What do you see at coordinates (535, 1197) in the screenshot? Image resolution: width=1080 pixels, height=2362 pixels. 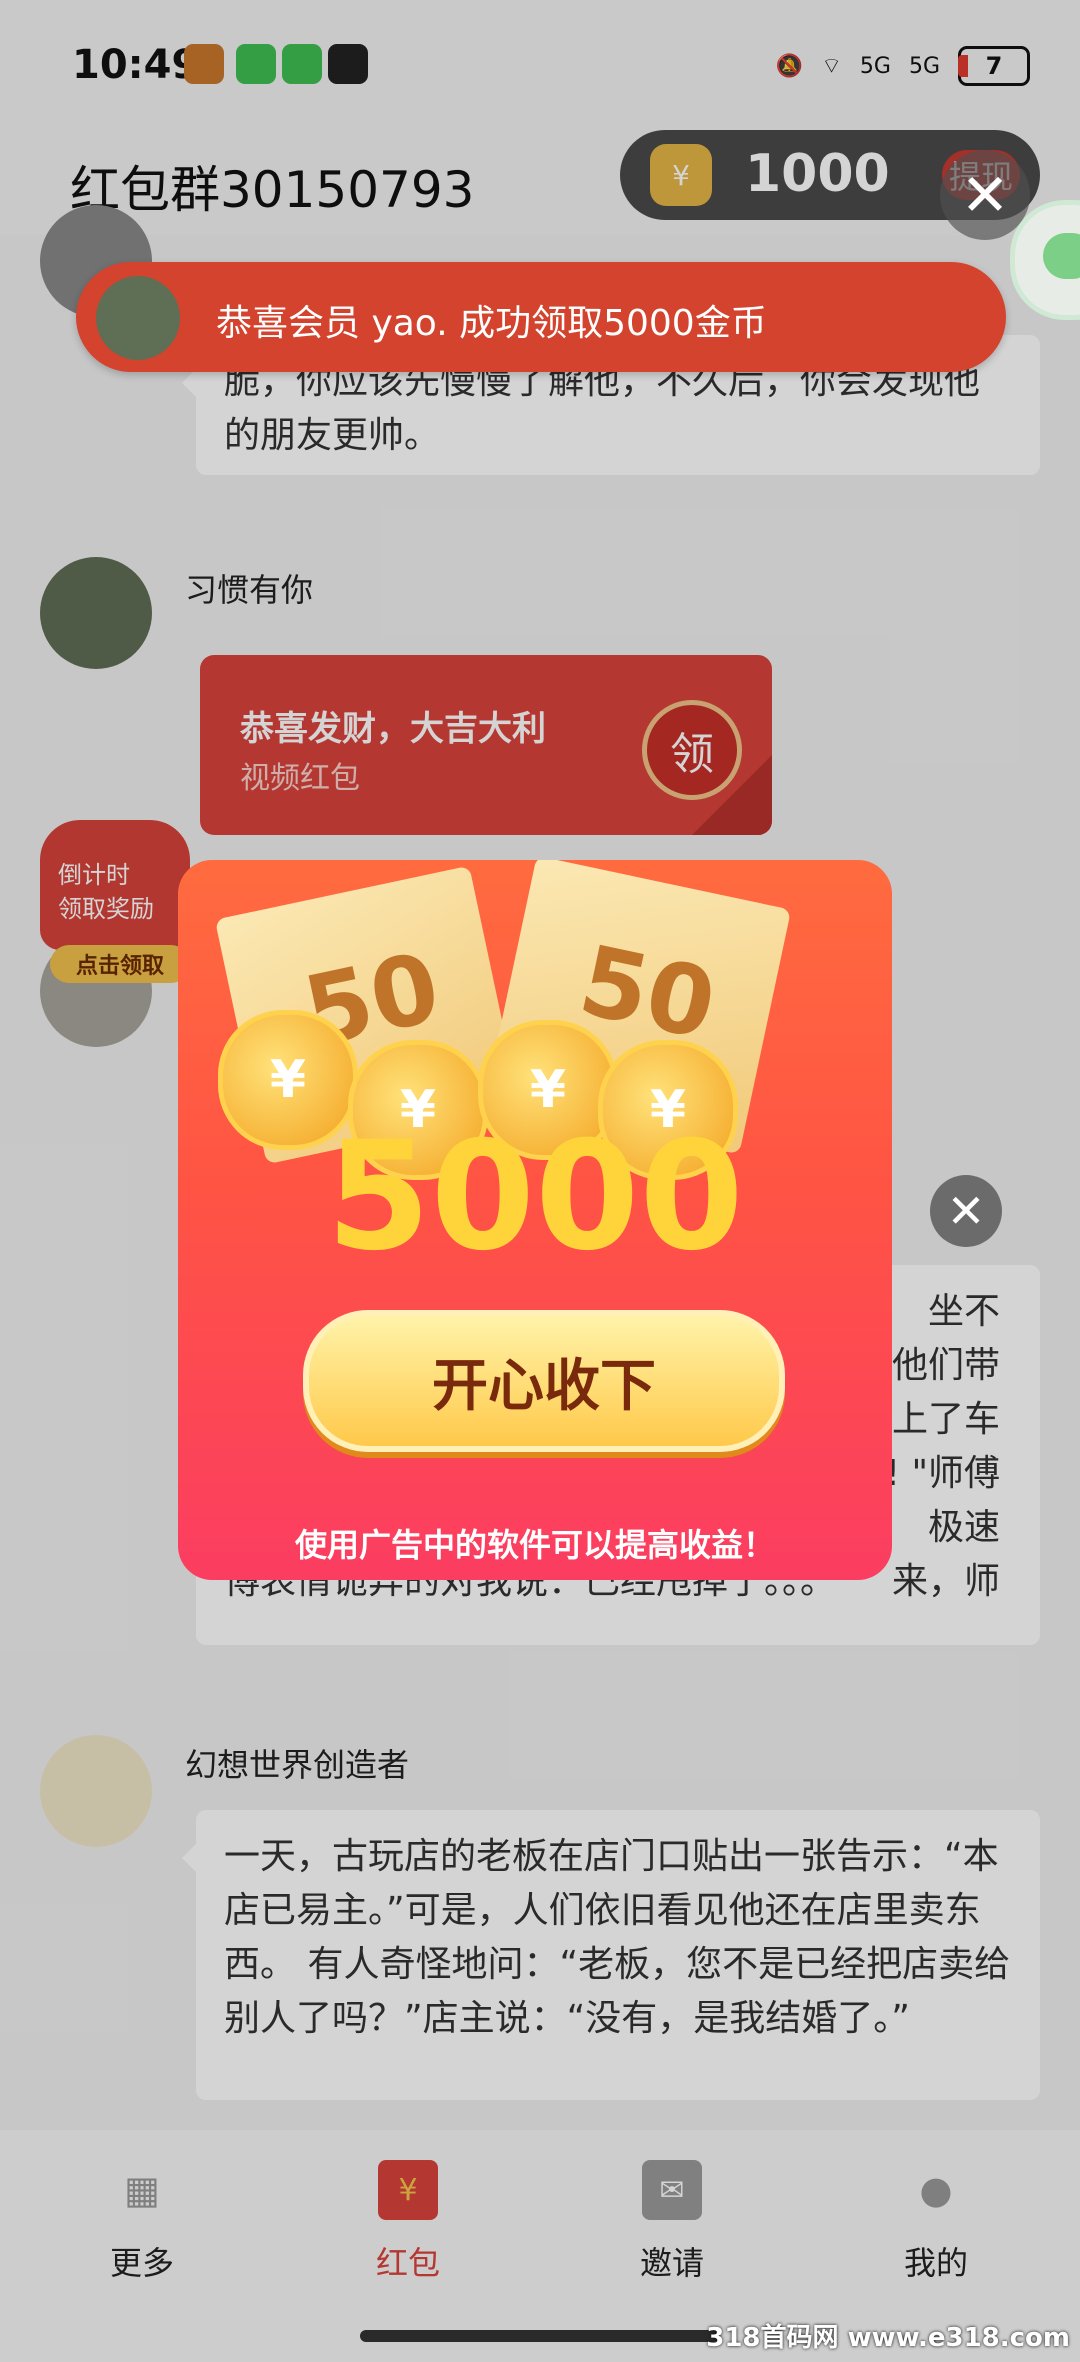 I see `reward-amount: 5000` at bounding box center [535, 1197].